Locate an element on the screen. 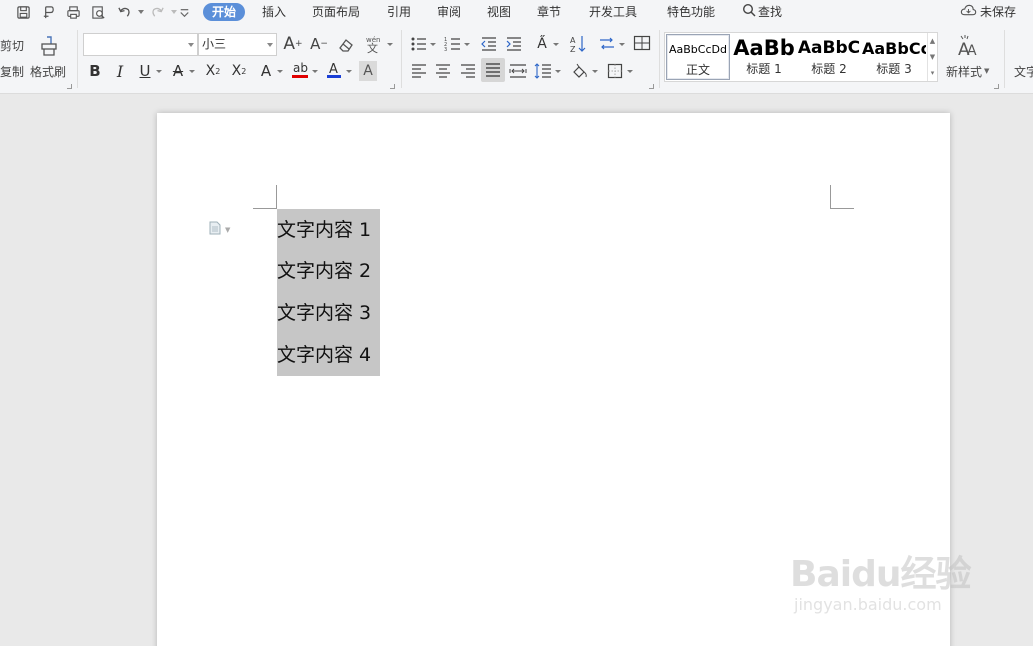  cut-button: 剪切 is located at coordinates (12, 45).